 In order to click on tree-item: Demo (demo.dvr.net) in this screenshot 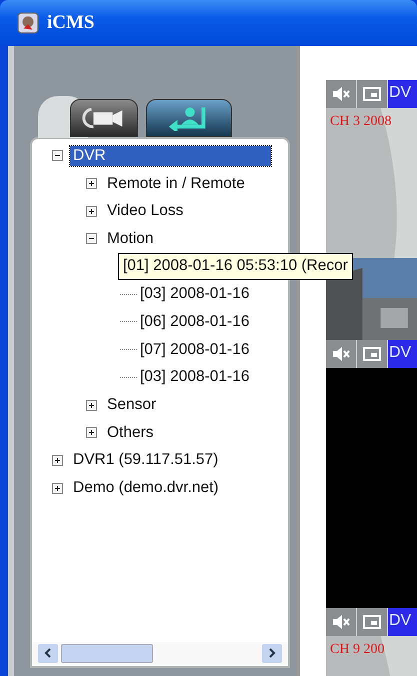, I will do `click(146, 488)`.